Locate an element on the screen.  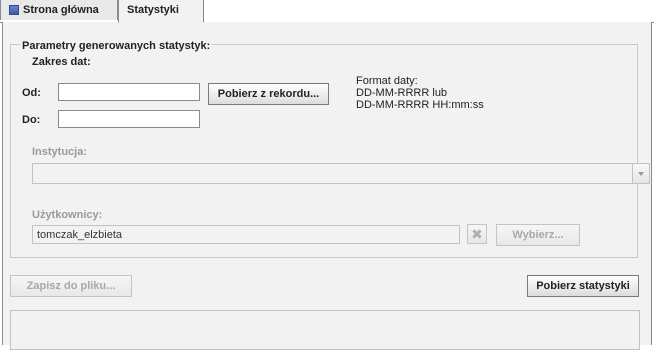
institution-label: Instytucja: is located at coordinates (60, 152).